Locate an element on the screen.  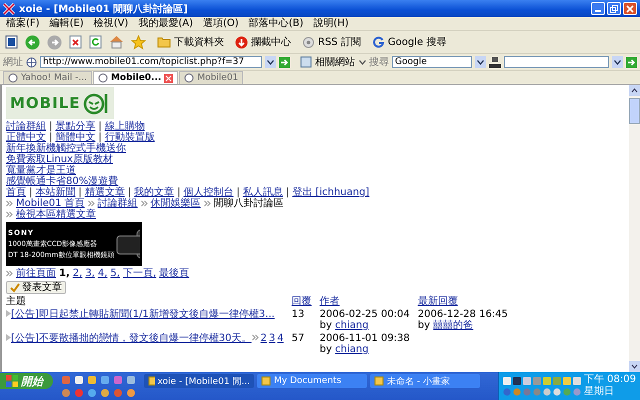
nav-link: 正體中文 is located at coordinates (26, 137).